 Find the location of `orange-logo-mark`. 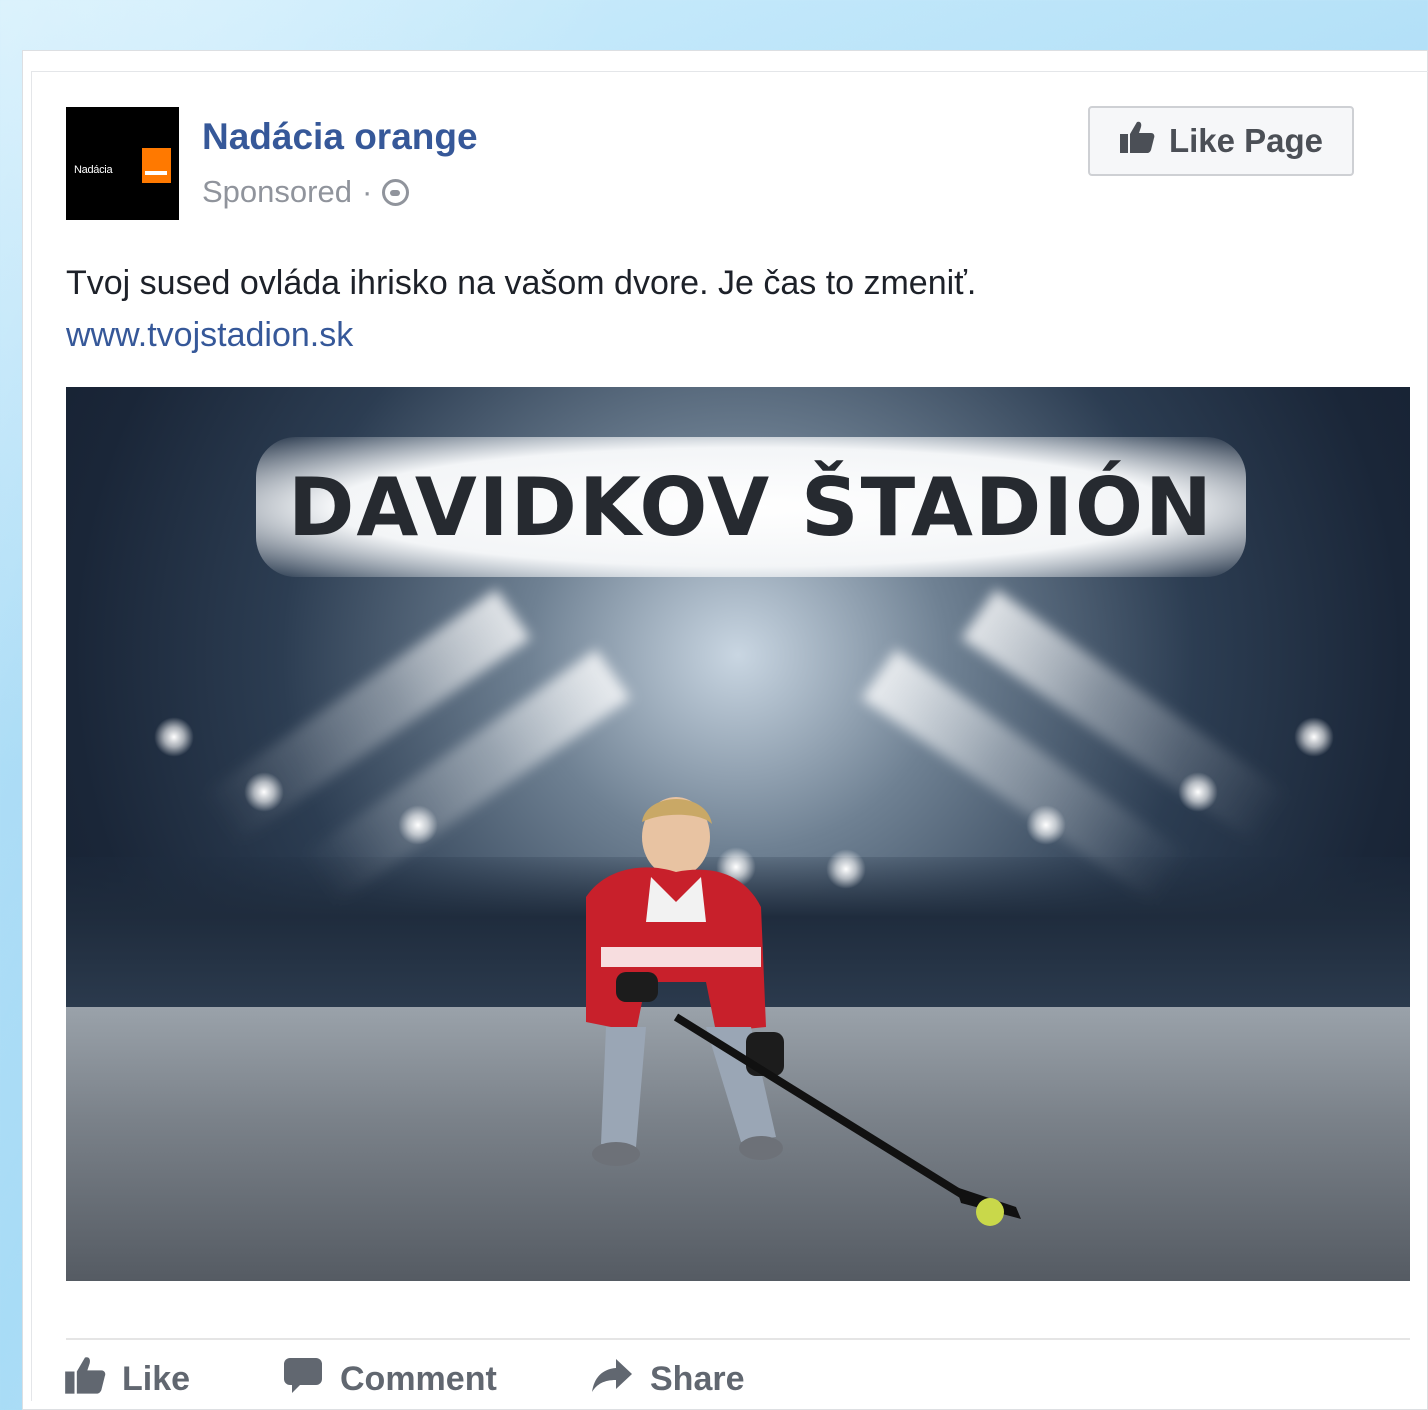

orange-logo-mark is located at coordinates (156, 173).